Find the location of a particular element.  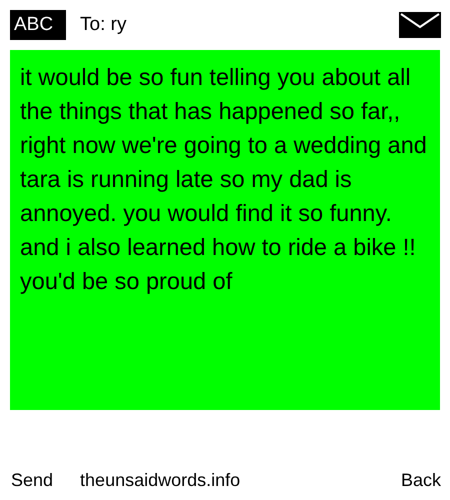

recipient-label: To: ry is located at coordinates (103, 24).